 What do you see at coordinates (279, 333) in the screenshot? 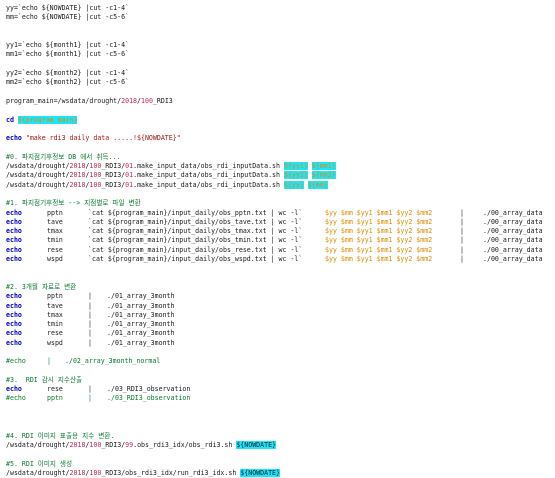
I see `code-line: echo rese | ./01_array_3month` at bounding box center [279, 333].